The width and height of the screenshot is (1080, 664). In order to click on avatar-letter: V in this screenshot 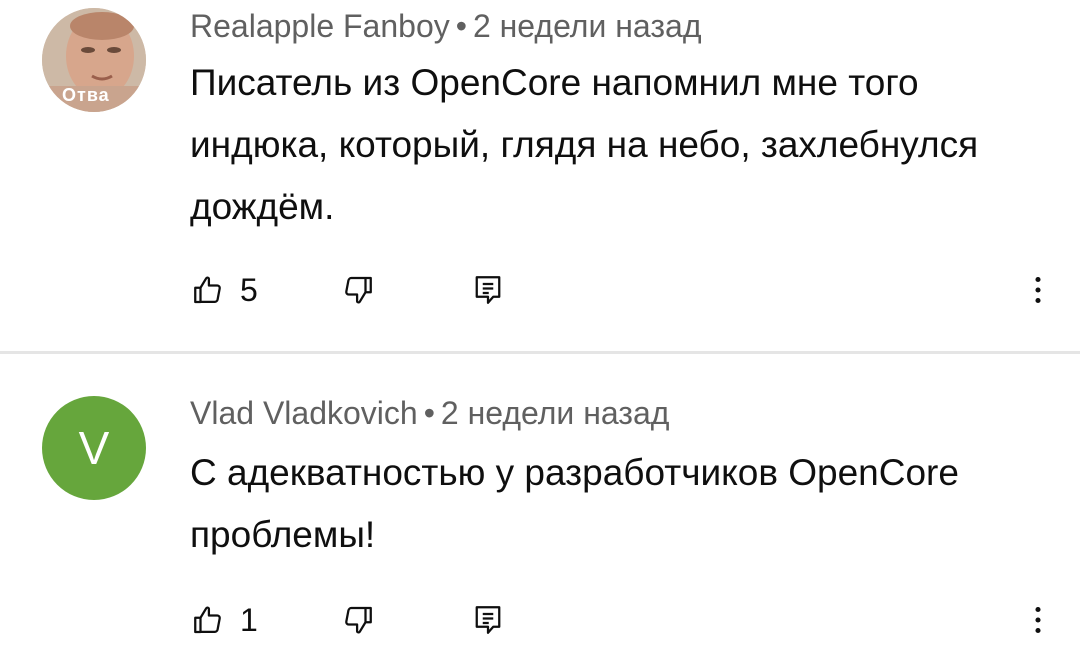, I will do `click(94, 448)`.